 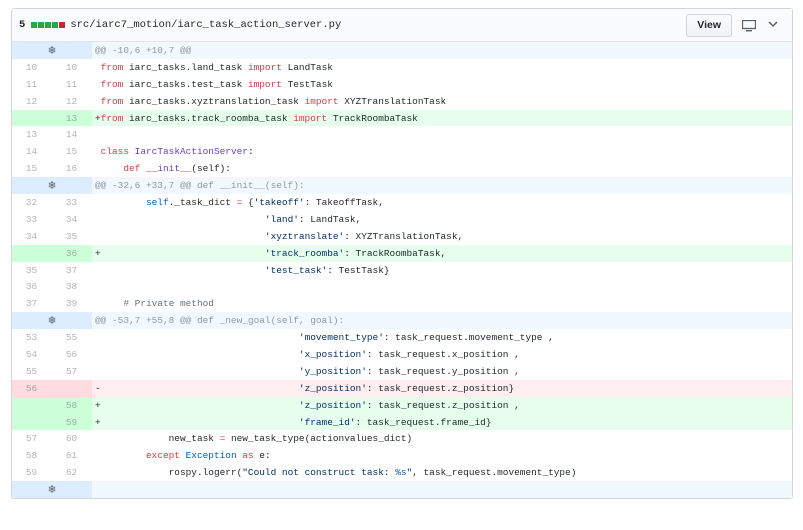 What do you see at coordinates (71, 202) in the screenshot?
I see `new-line-number: 33` at bounding box center [71, 202].